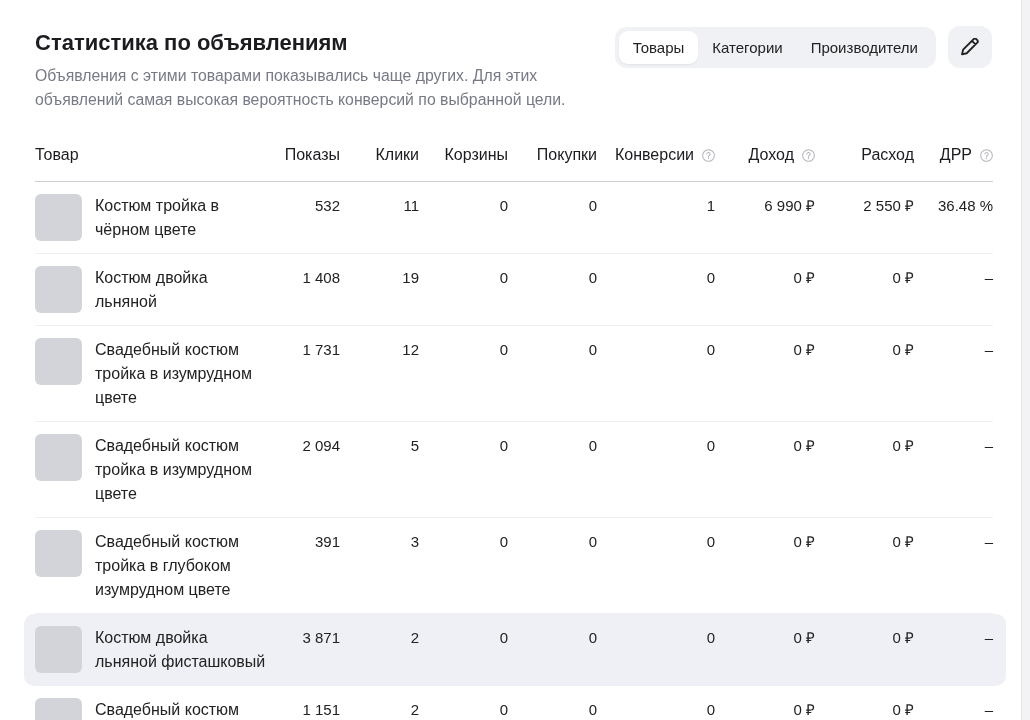 The width and height of the screenshot is (1030, 720). Describe the element at coordinates (747, 47) in the screenshot. I see `tab: Категории` at that location.